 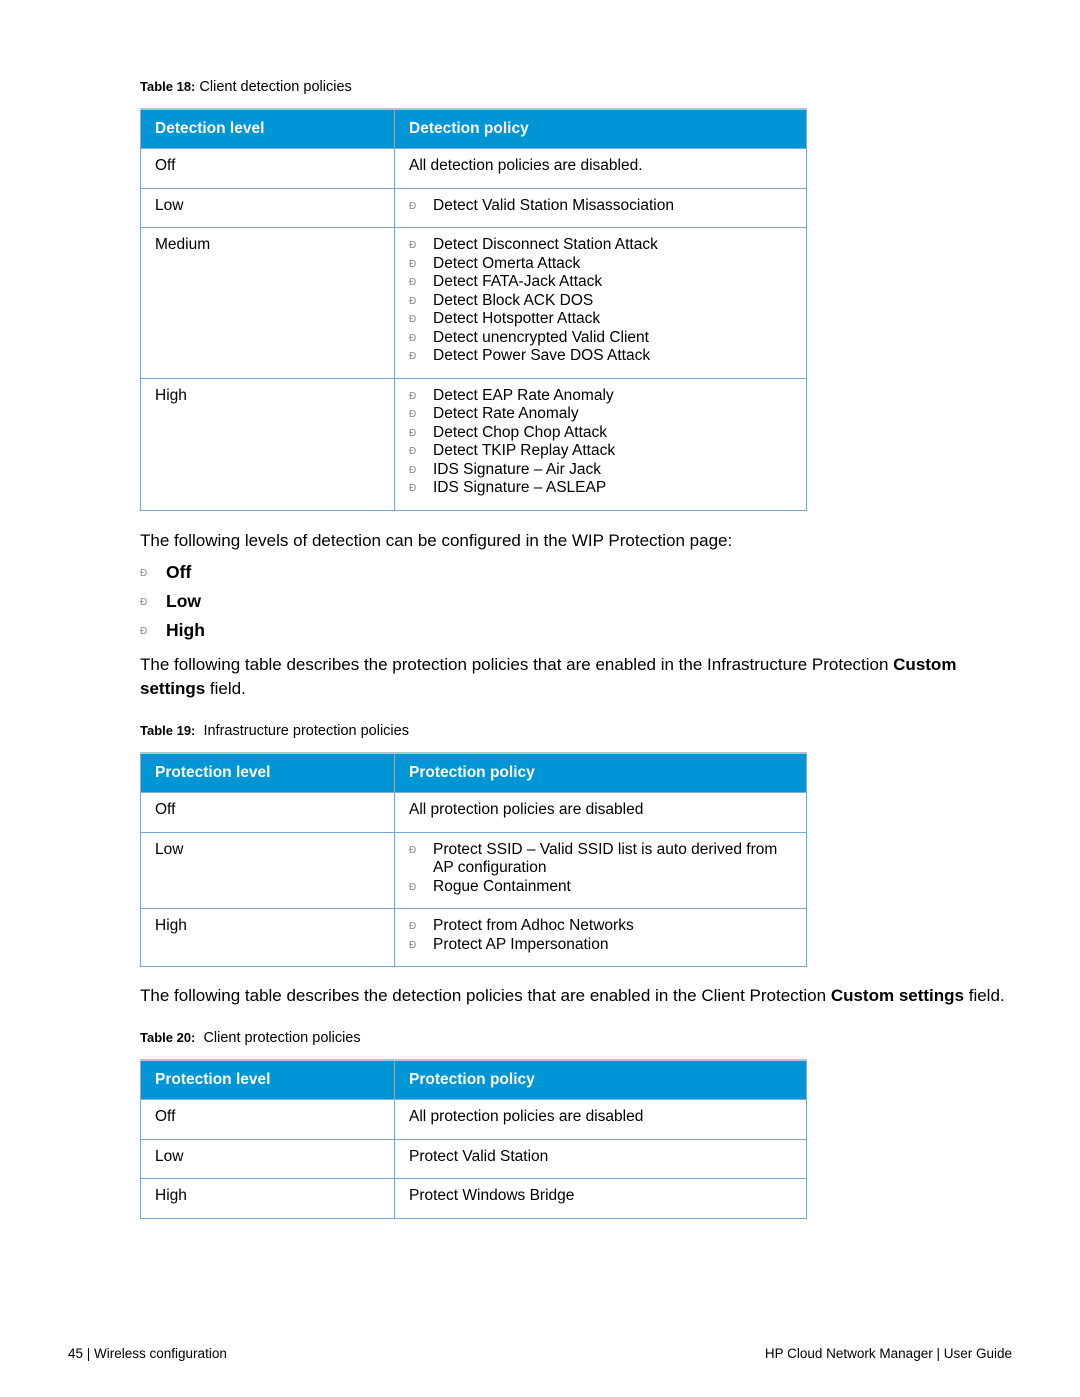 What do you see at coordinates (600, 264) in the screenshot?
I see `list-item: Detect Omerta Attack` at bounding box center [600, 264].